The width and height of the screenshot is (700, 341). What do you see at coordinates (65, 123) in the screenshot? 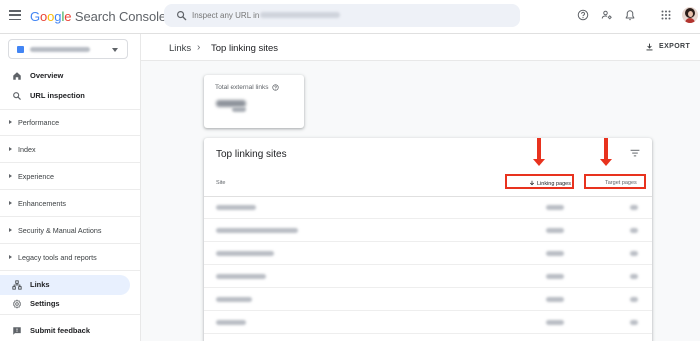
I see `sidebar-section-performance: Performance` at bounding box center [65, 123].